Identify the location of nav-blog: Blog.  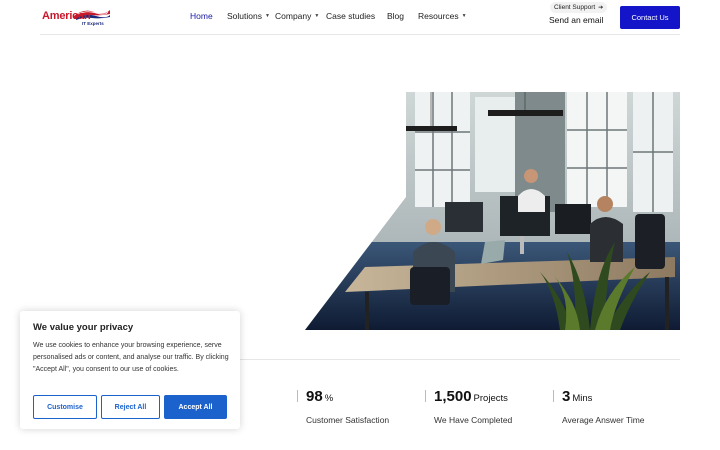
(395, 16).